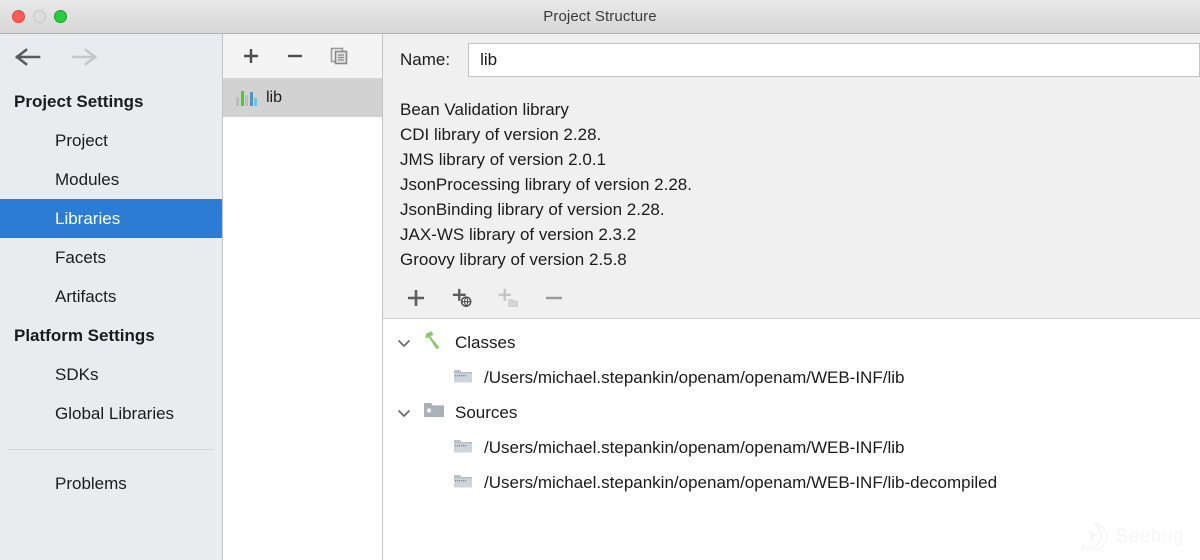 This screenshot has height=560, width=1200. Describe the element at coordinates (88, 218) in the screenshot. I see `sidebar-item-label: Libraries` at that location.